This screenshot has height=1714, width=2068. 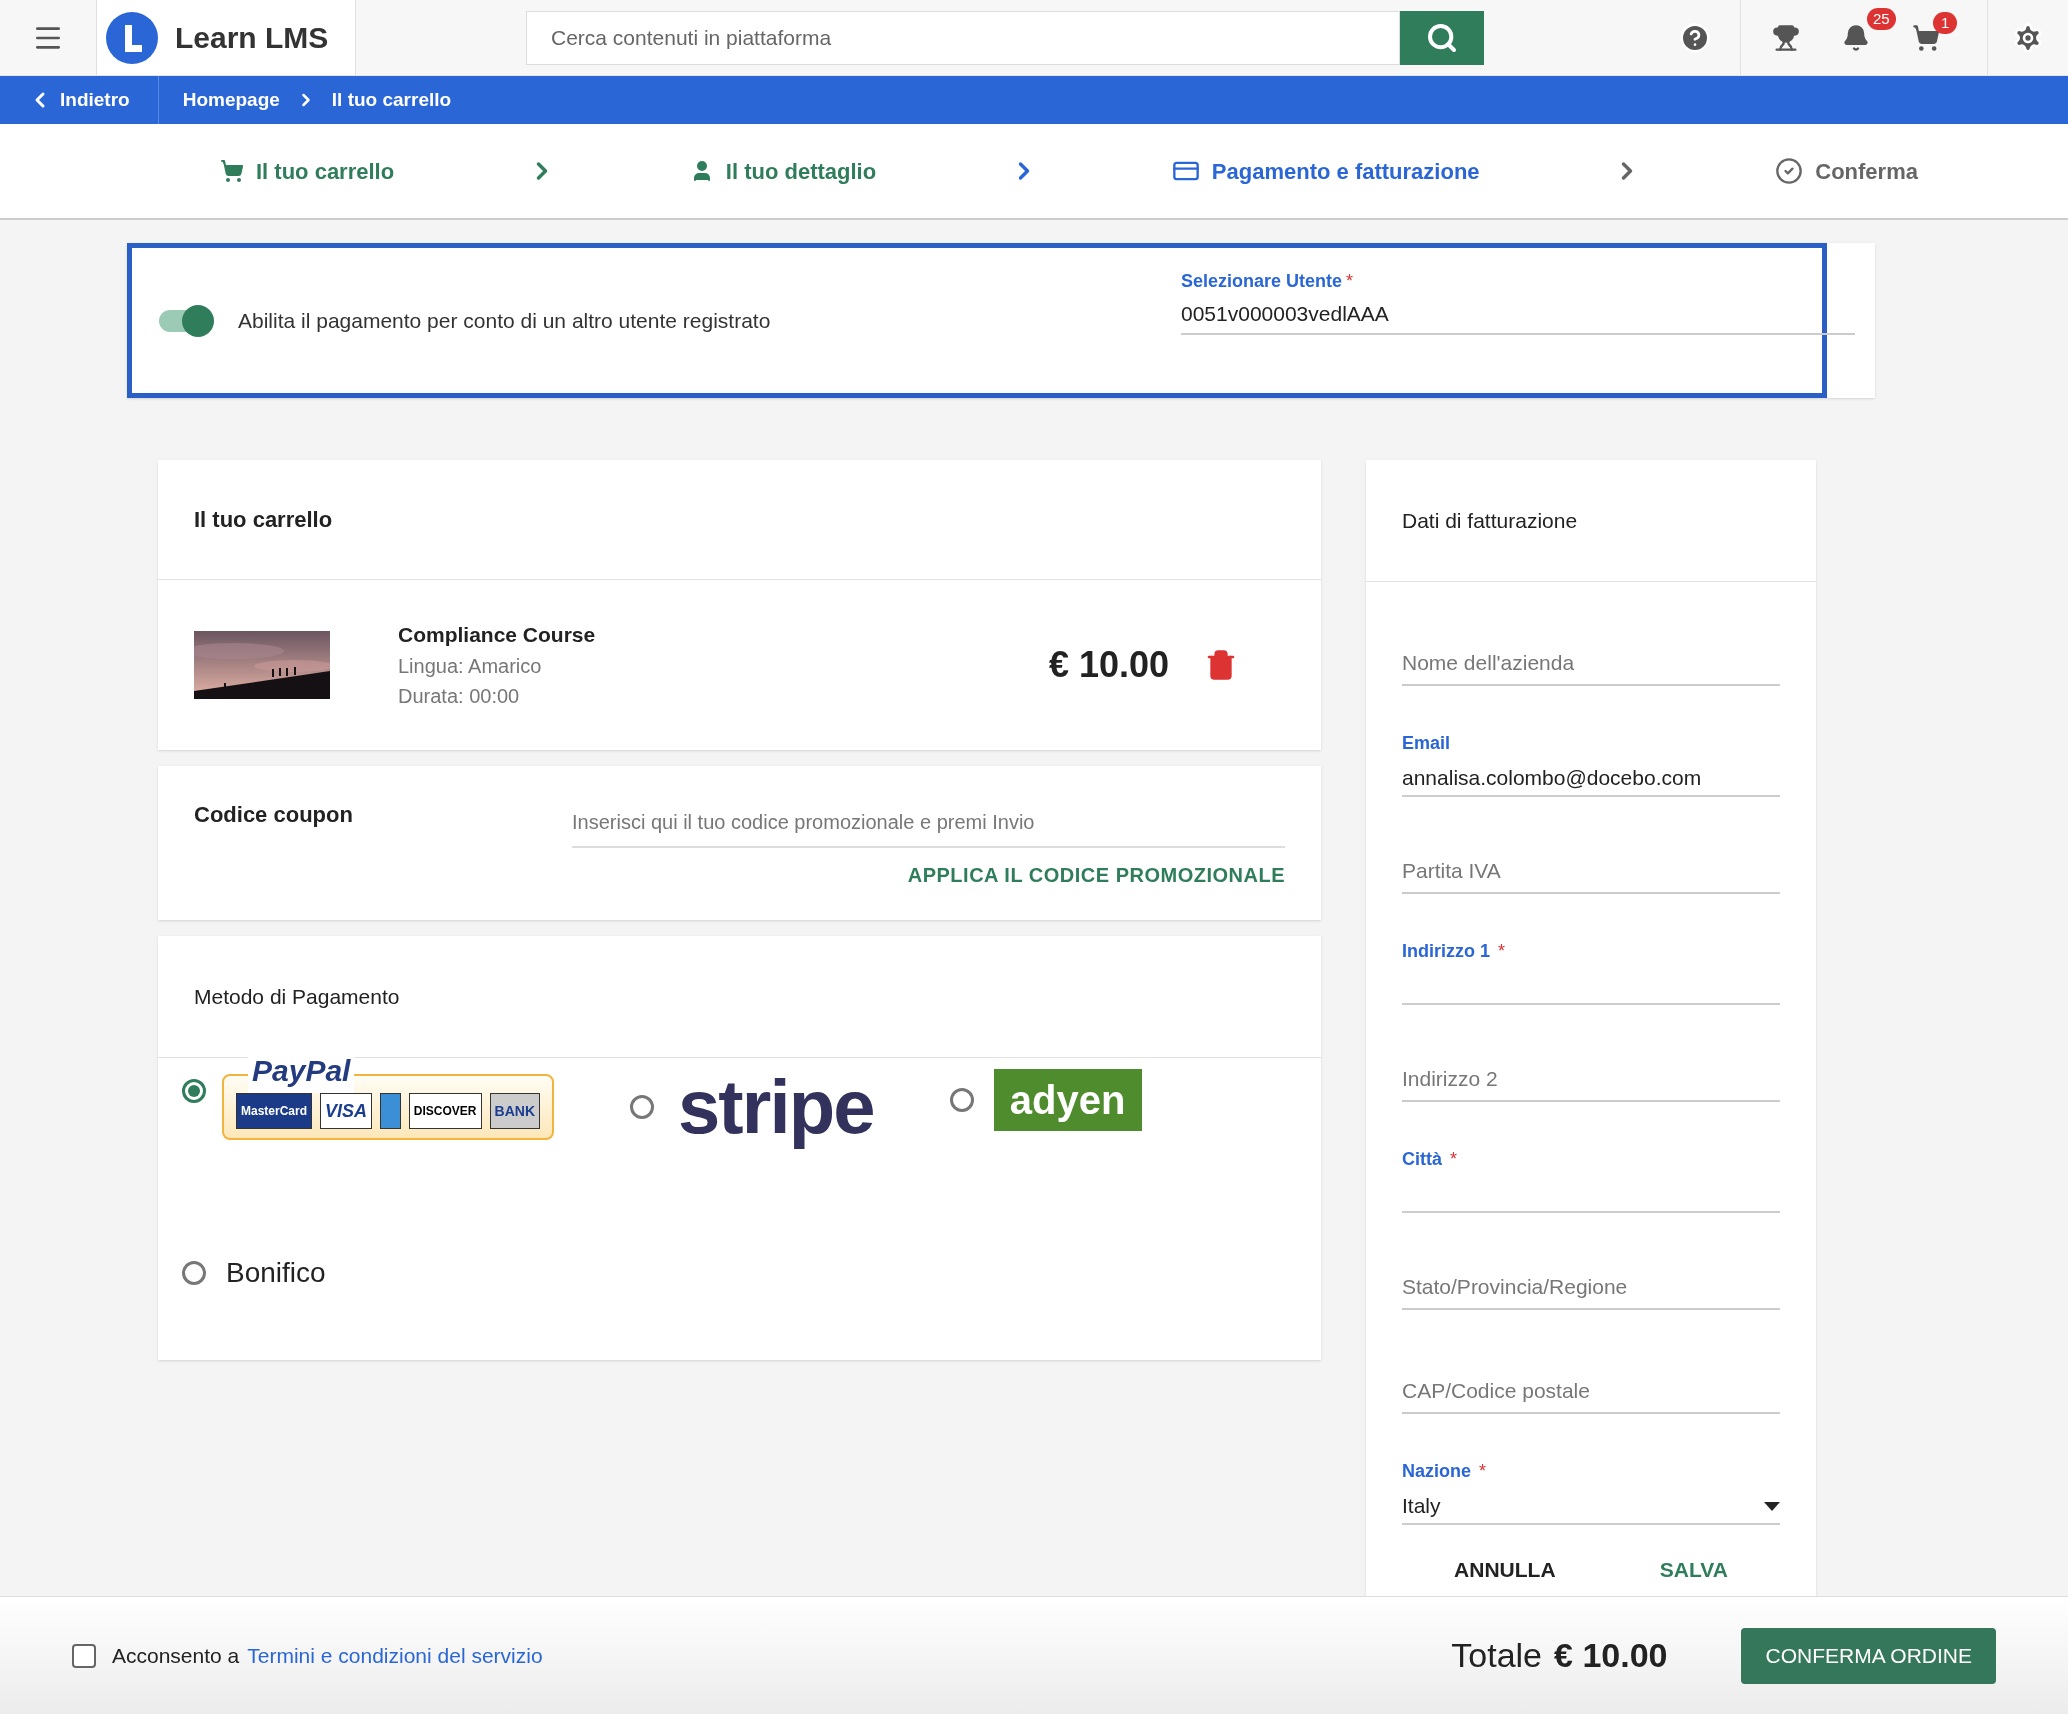 What do you see at coordinates (1096, 875) in the screenshot?
I see `apply-coupon-button: APPLICA IL CODICE PROMOZIONALE` at bounding box center [1096, 875].